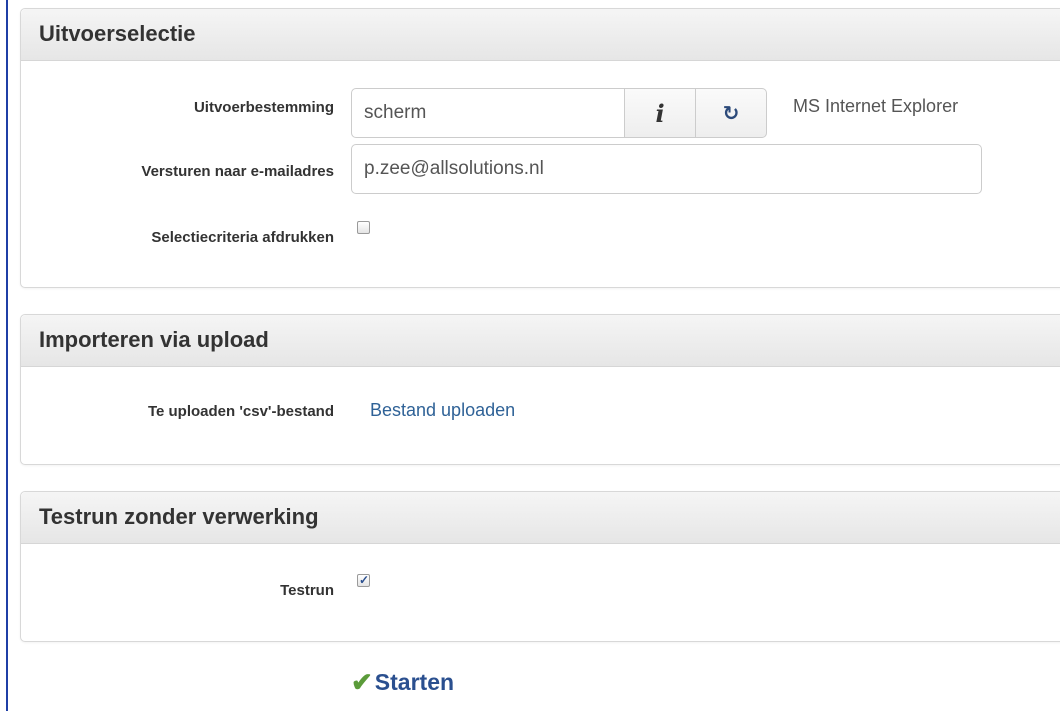 The width and height of the screenshot is (1060, 711). I want to click on testrun-heading: Testrun zonder verwerking, so click(540, 518).